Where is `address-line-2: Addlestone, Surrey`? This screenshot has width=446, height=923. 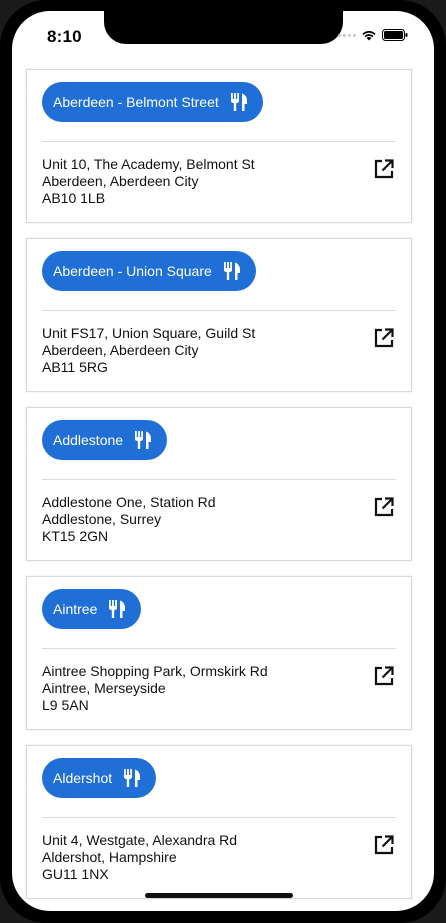
address-line-2: Addlestone, Surrey is located at coordinates (102, 519).